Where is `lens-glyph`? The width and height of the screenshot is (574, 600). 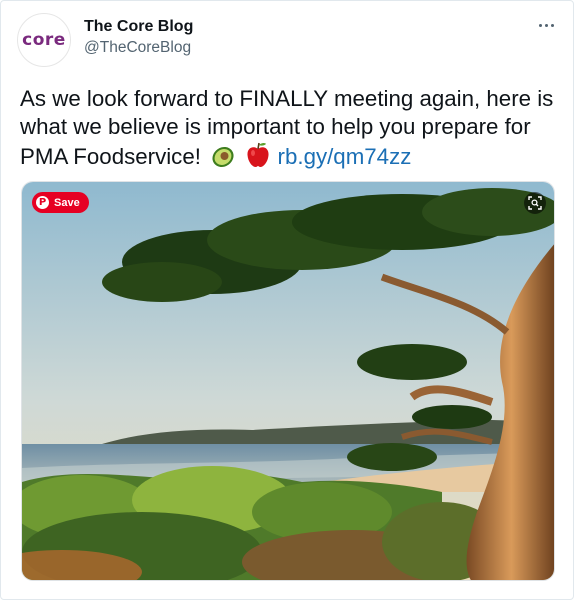 lens-glyph is located at coordinates (535, 203).